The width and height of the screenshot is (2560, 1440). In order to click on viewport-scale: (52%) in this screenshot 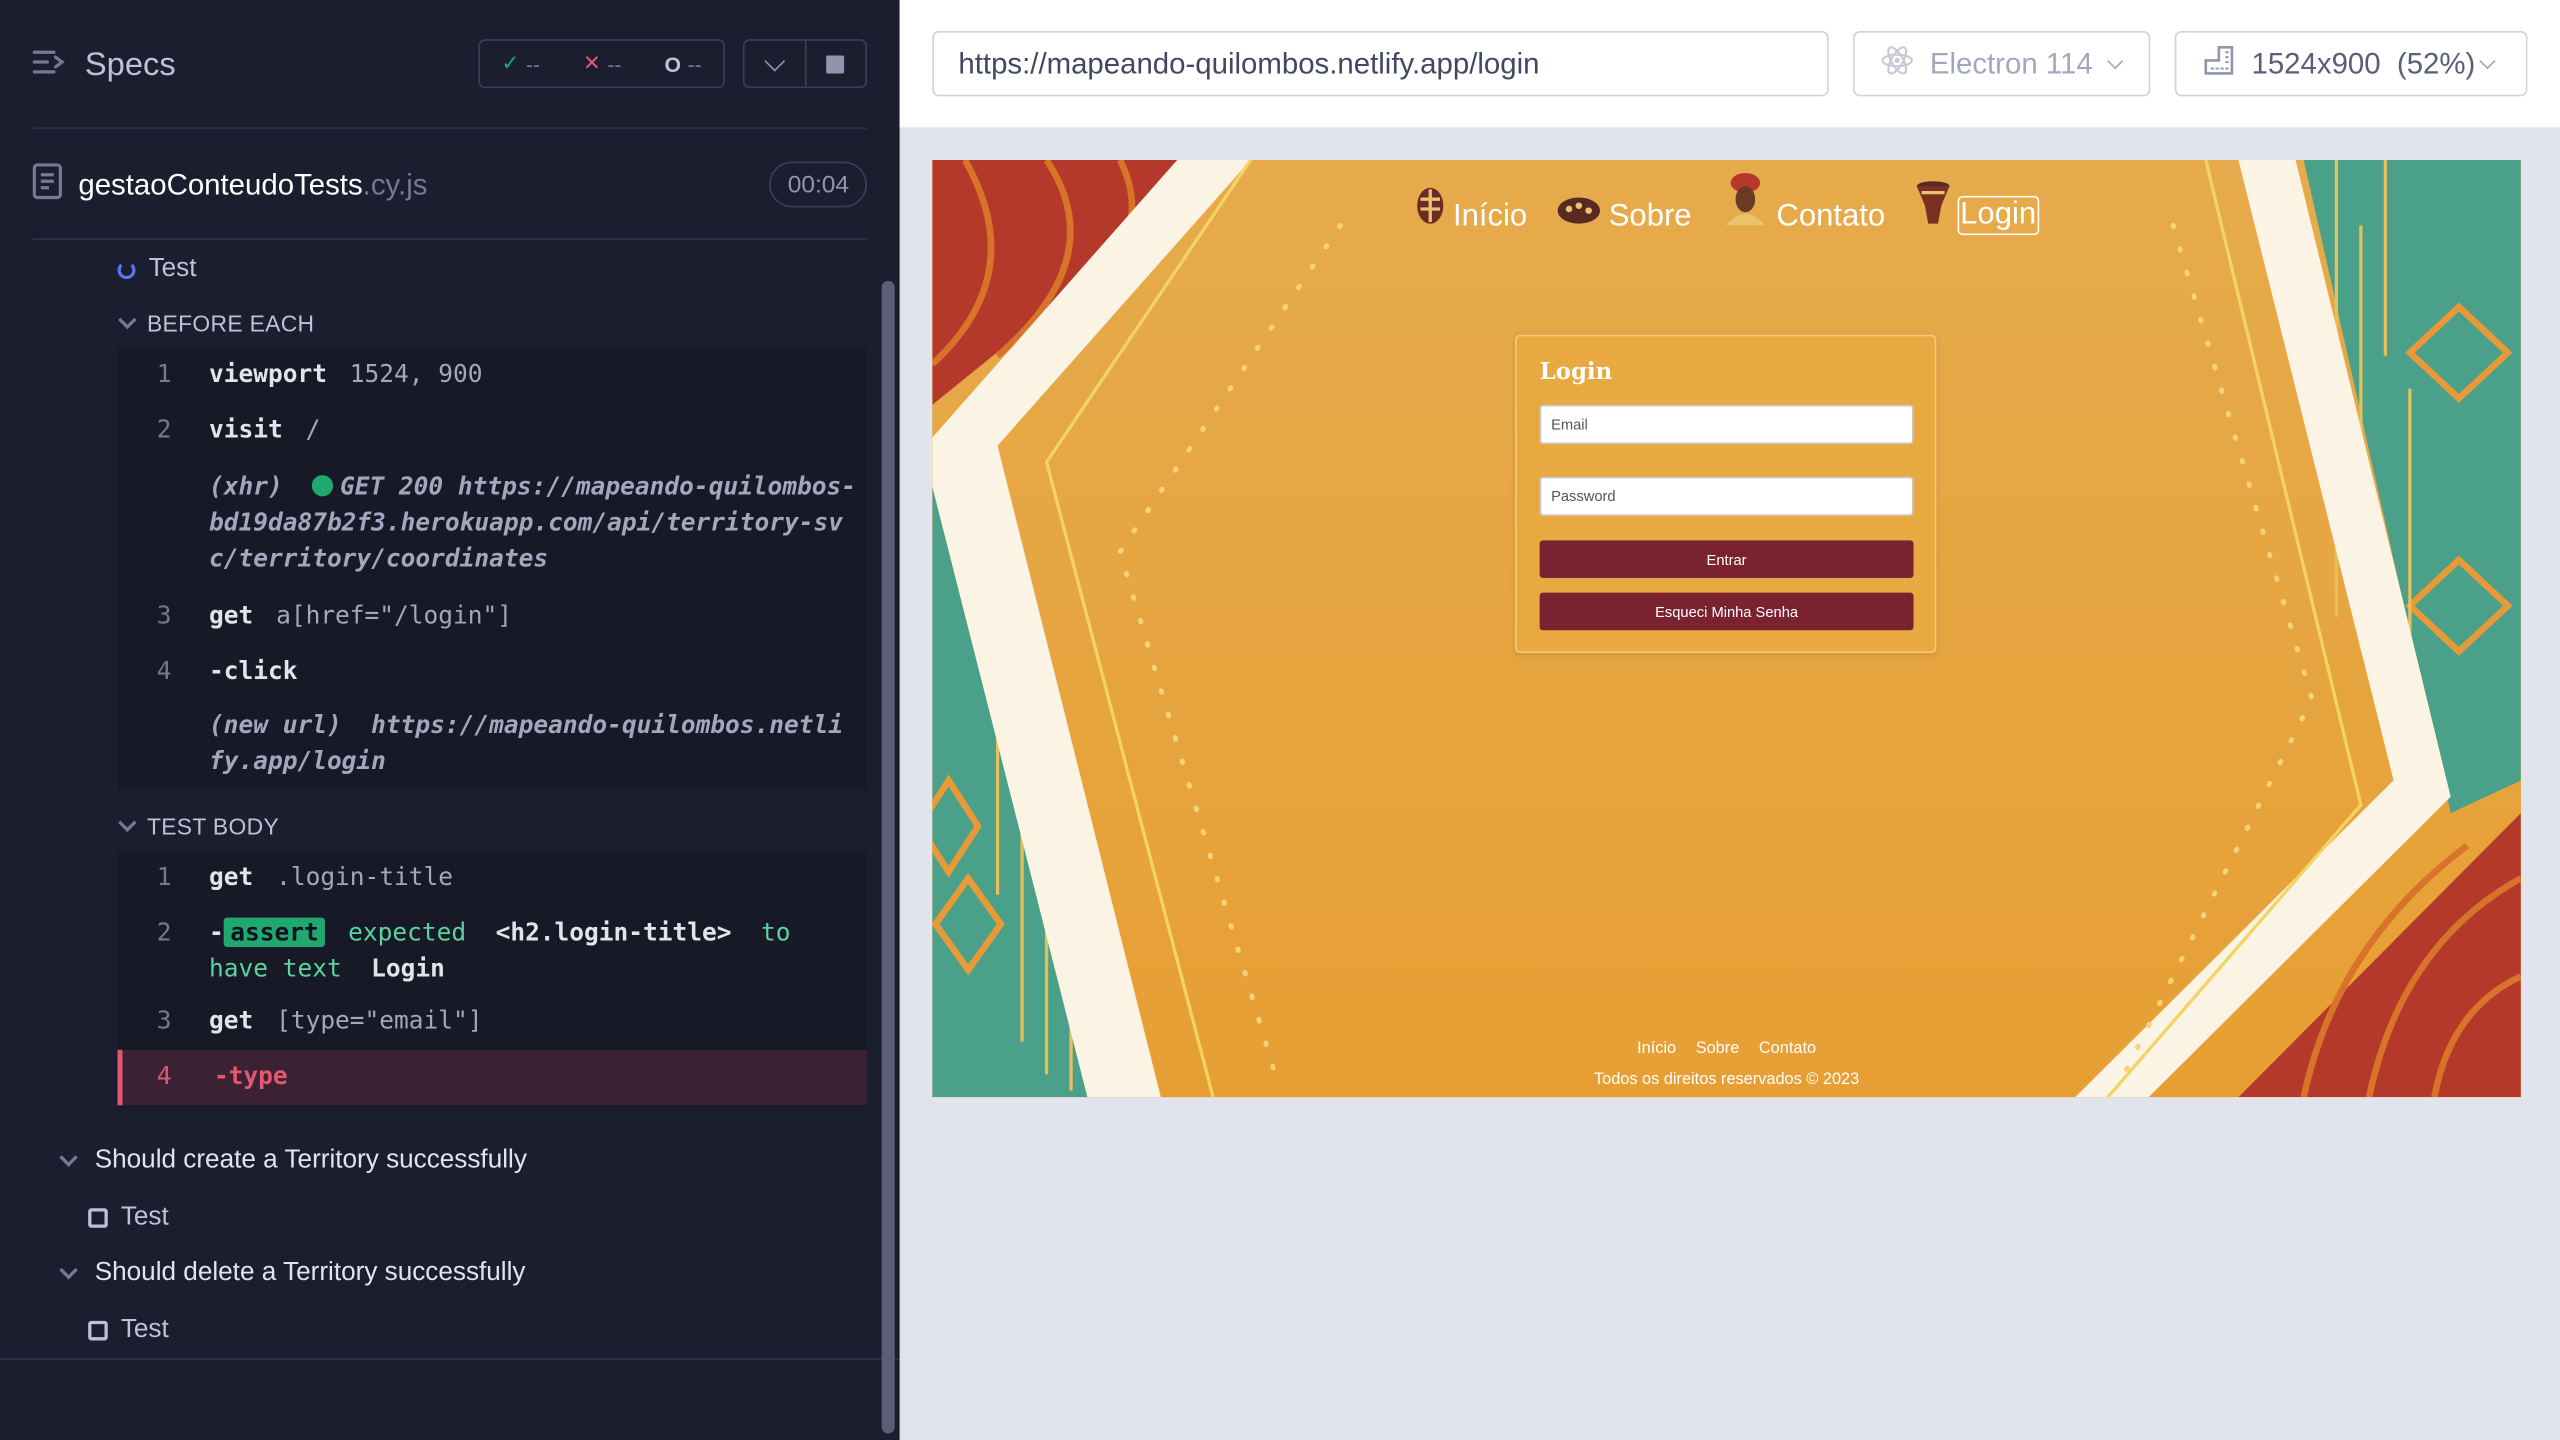, I will do `click(2436, 63)`.